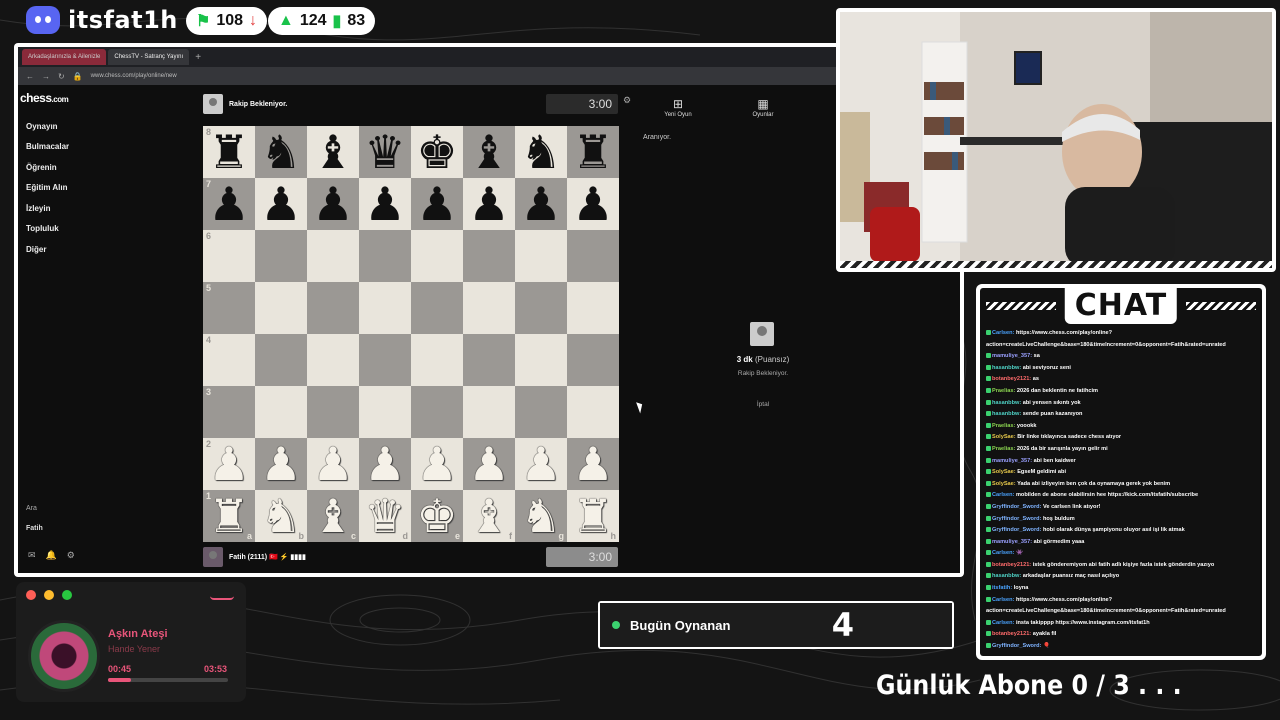 The width and height of the screenshot is (1280, 720). What do you see at coordinates (168, 680) in the screenshot?
I see `song-progress` at bounding box center [168, 680].